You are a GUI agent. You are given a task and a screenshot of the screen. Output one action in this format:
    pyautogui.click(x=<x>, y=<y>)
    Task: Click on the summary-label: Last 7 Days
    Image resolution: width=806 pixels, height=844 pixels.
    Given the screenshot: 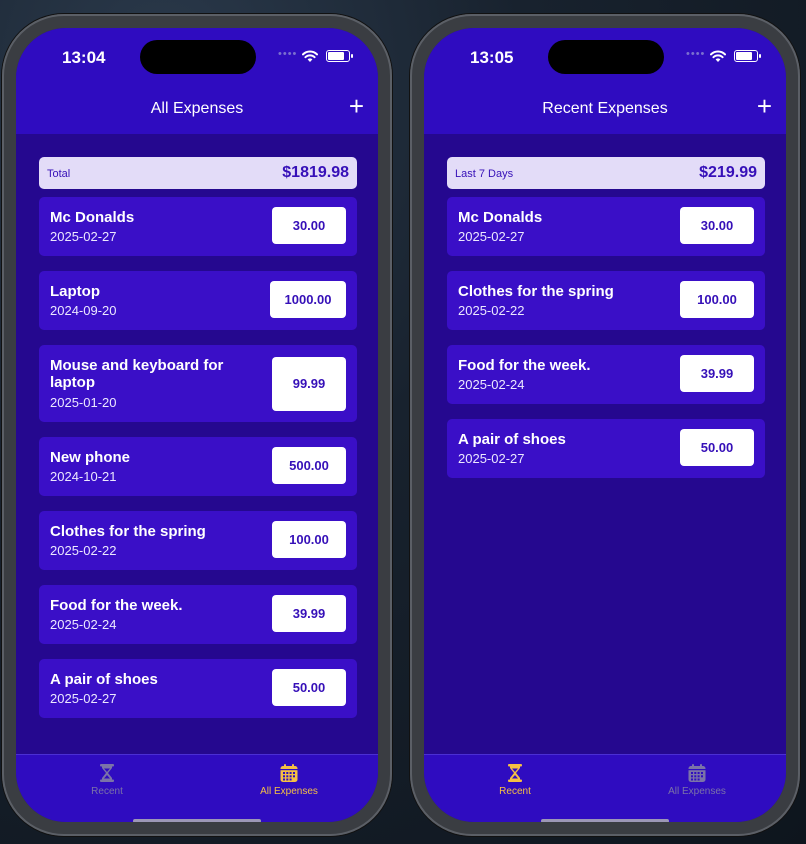 What is the action you would take?
    pyautogui.click(x=484, y=174)
    